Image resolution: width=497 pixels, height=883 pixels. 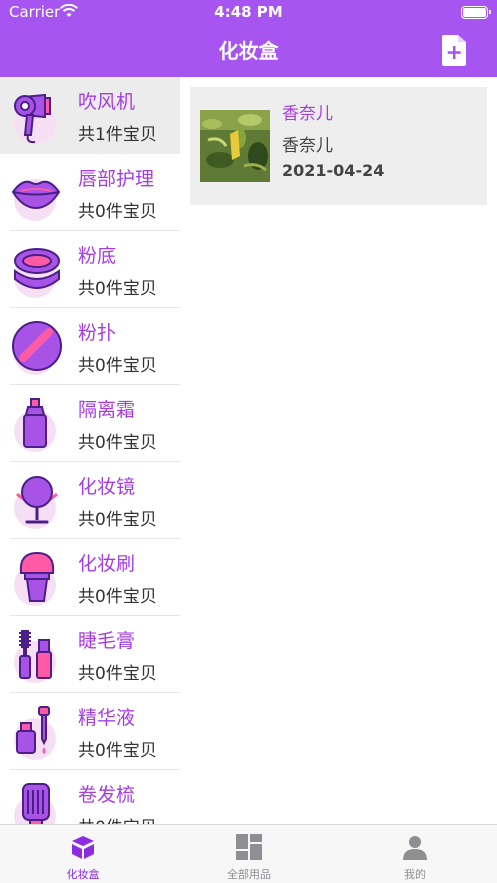 I want to click on serum-dropper-icon, so click(x=35, y=733).